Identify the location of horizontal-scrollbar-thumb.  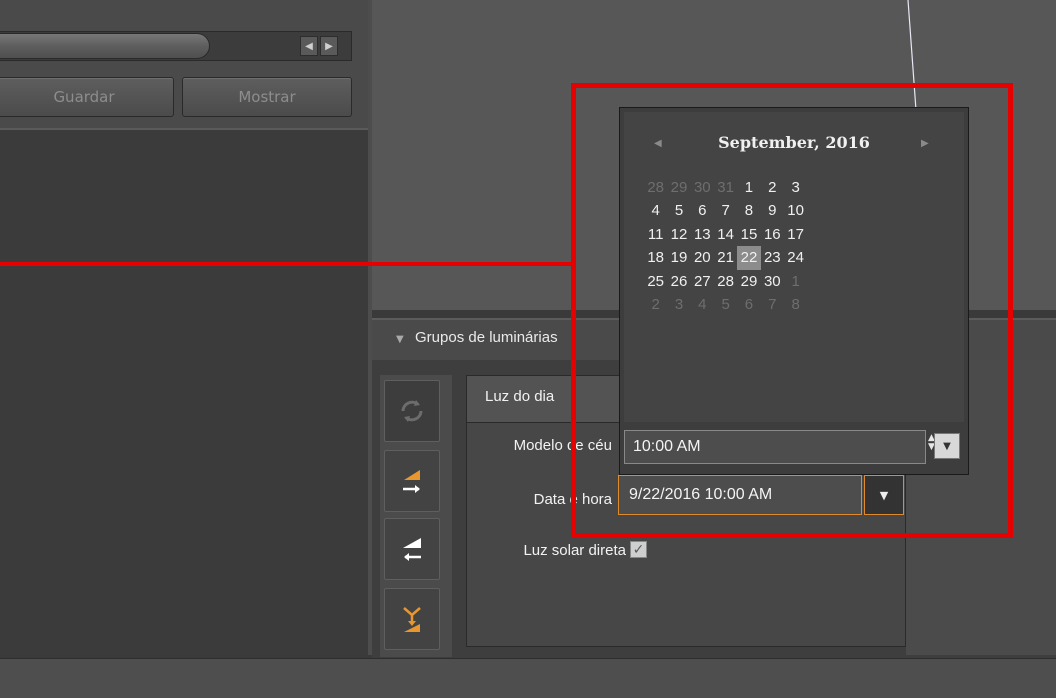
(105, 46).